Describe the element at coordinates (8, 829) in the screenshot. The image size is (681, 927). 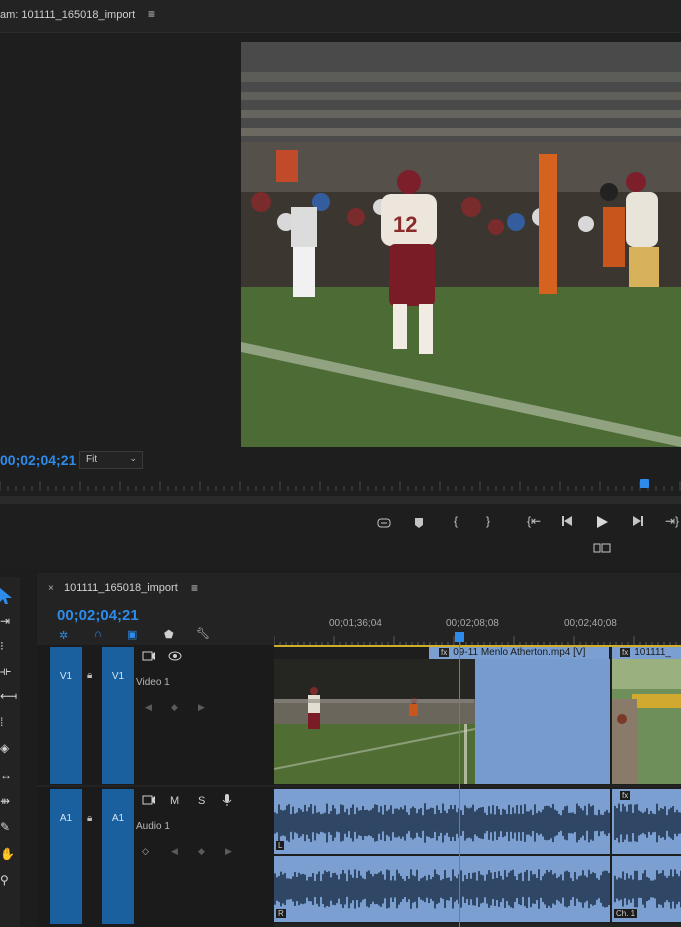
I see `pen-tool-icon: ✎` at that location.